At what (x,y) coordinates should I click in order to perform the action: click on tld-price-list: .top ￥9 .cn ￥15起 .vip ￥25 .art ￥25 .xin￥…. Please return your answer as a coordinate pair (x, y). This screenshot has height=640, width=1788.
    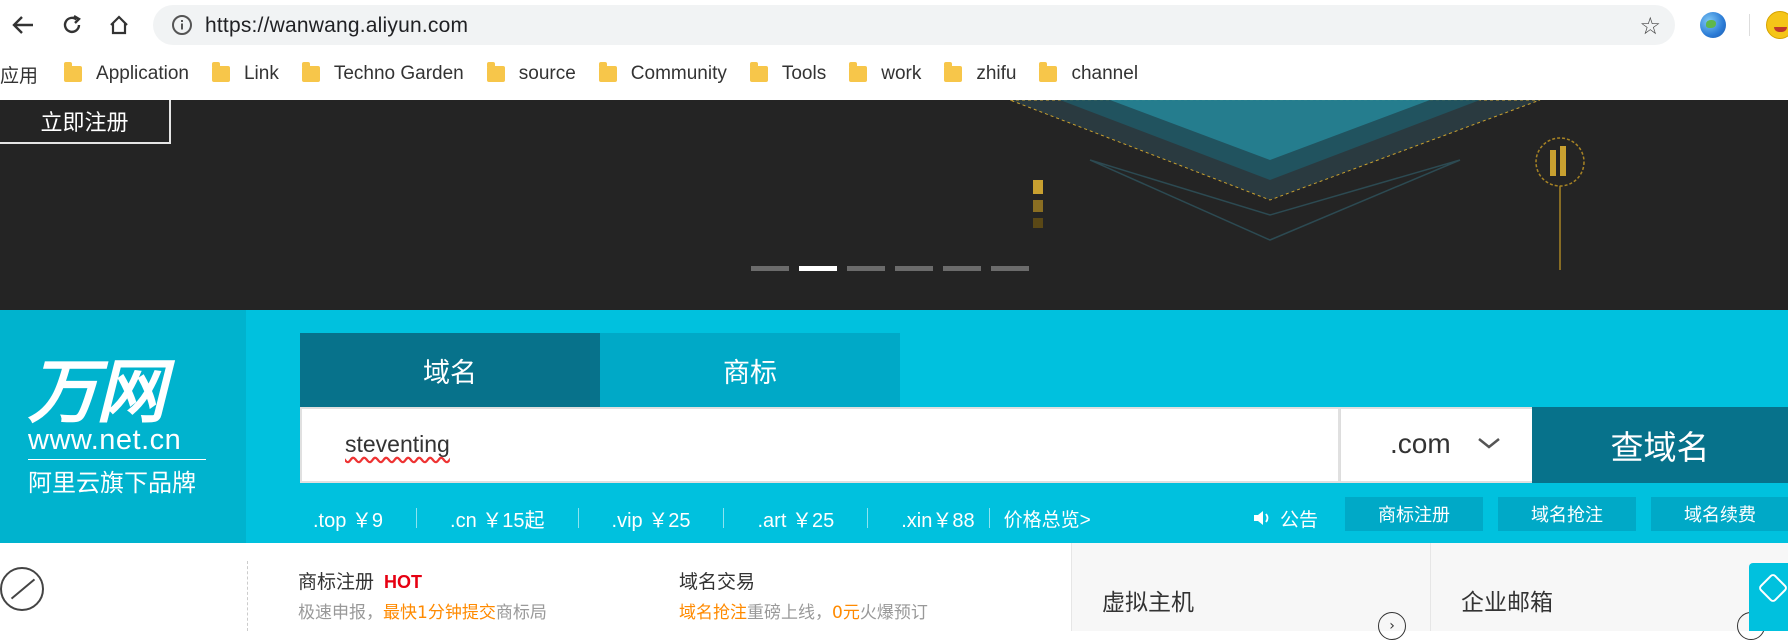
    Looking at the image, I should click on (695, 518).